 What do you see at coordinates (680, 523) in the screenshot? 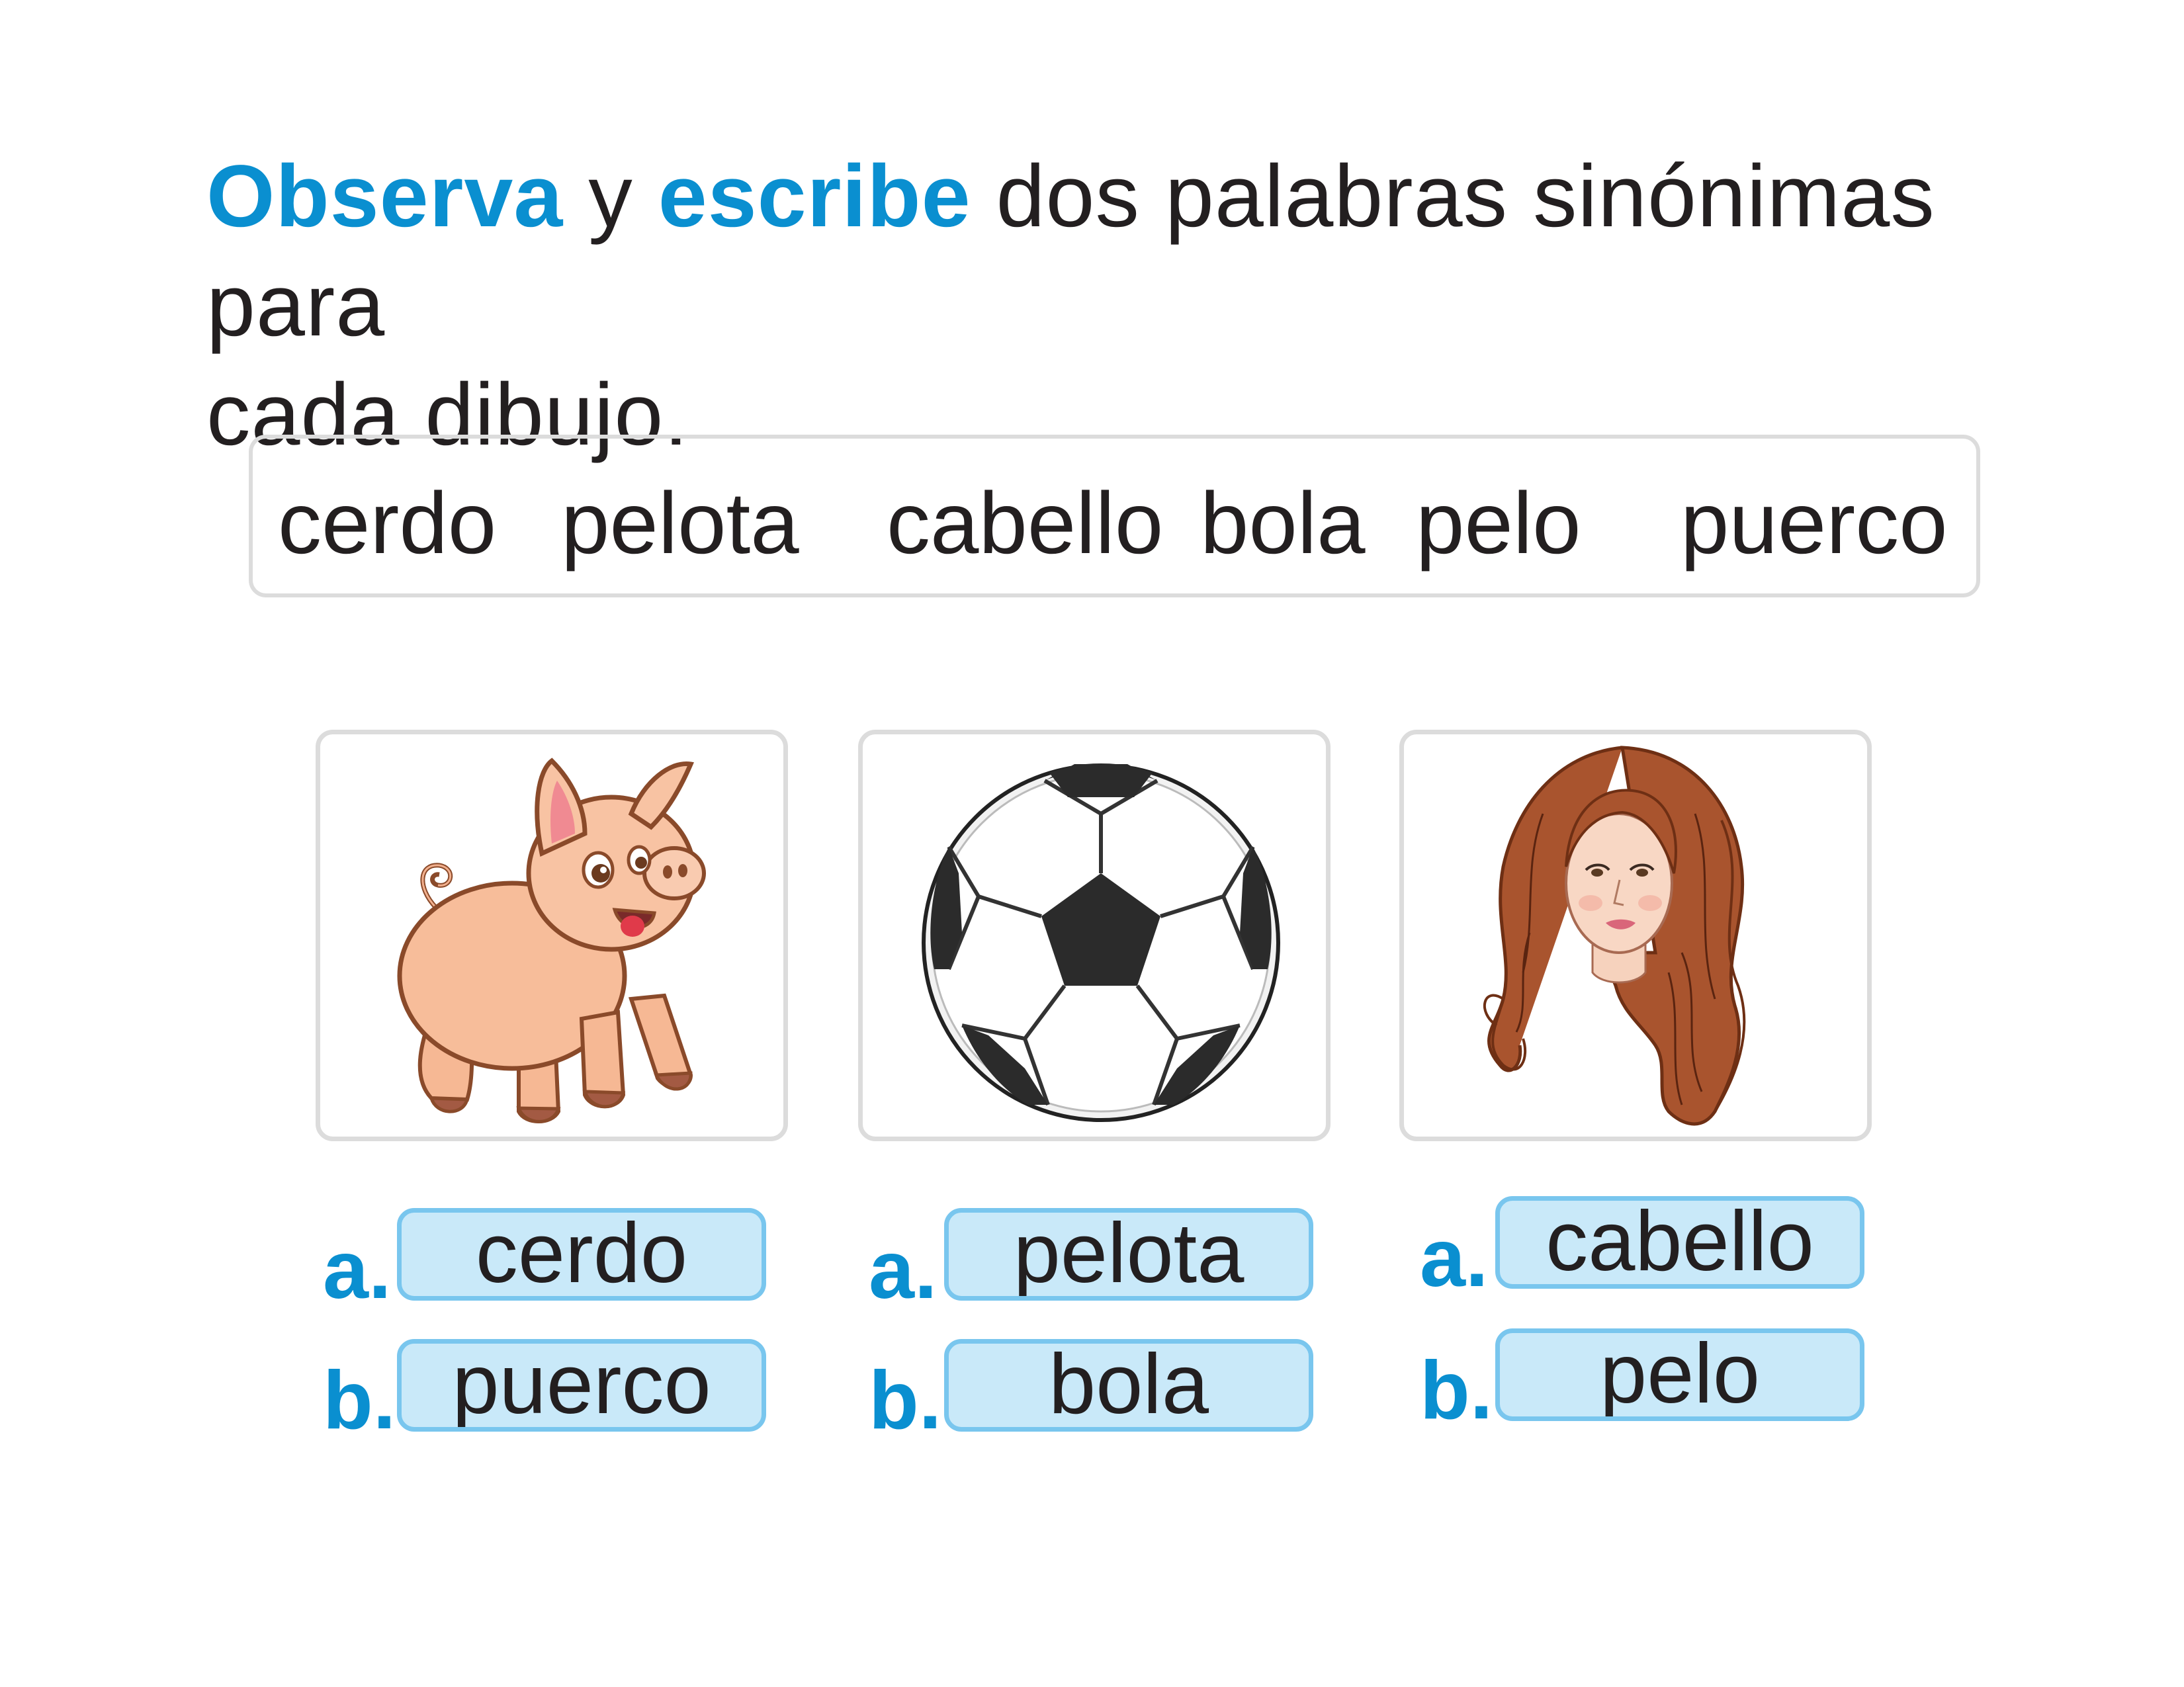
I see `word-bank-item: pelota` at bounding box center [680, 523].